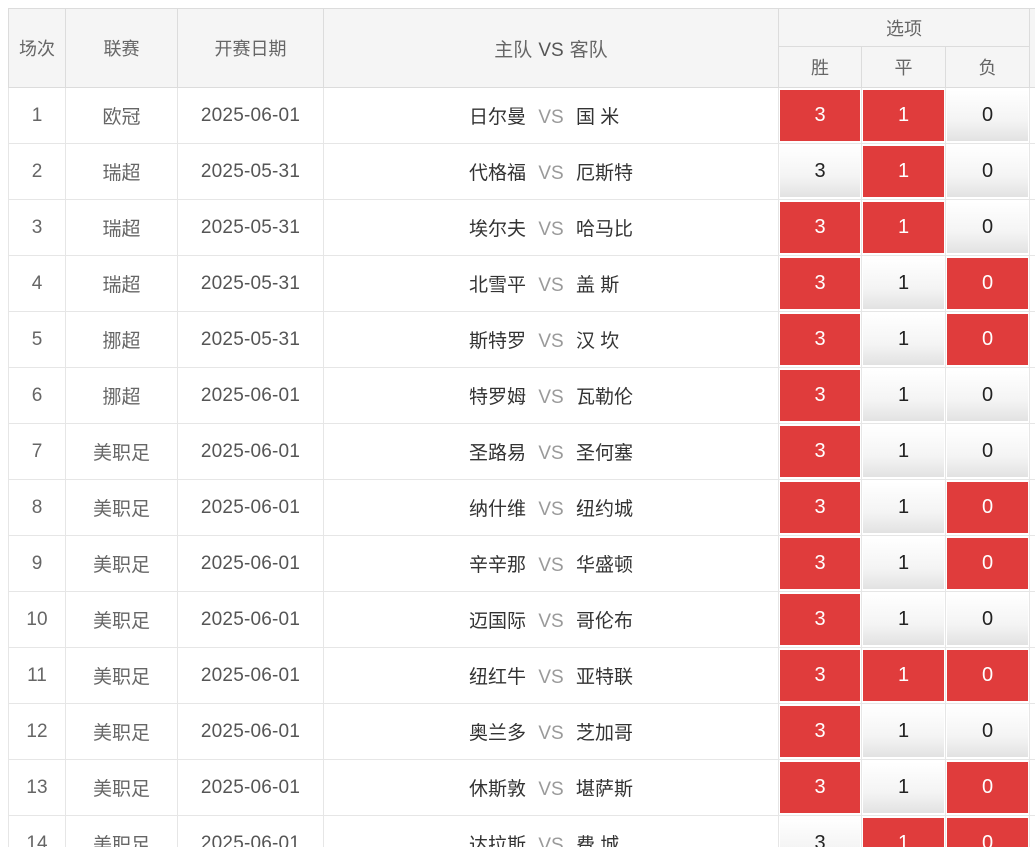 The width and height of the screenshot is (1035, 847). I want to click on row-match: 迈国际 VS 哥伦布, so click(551, 619).